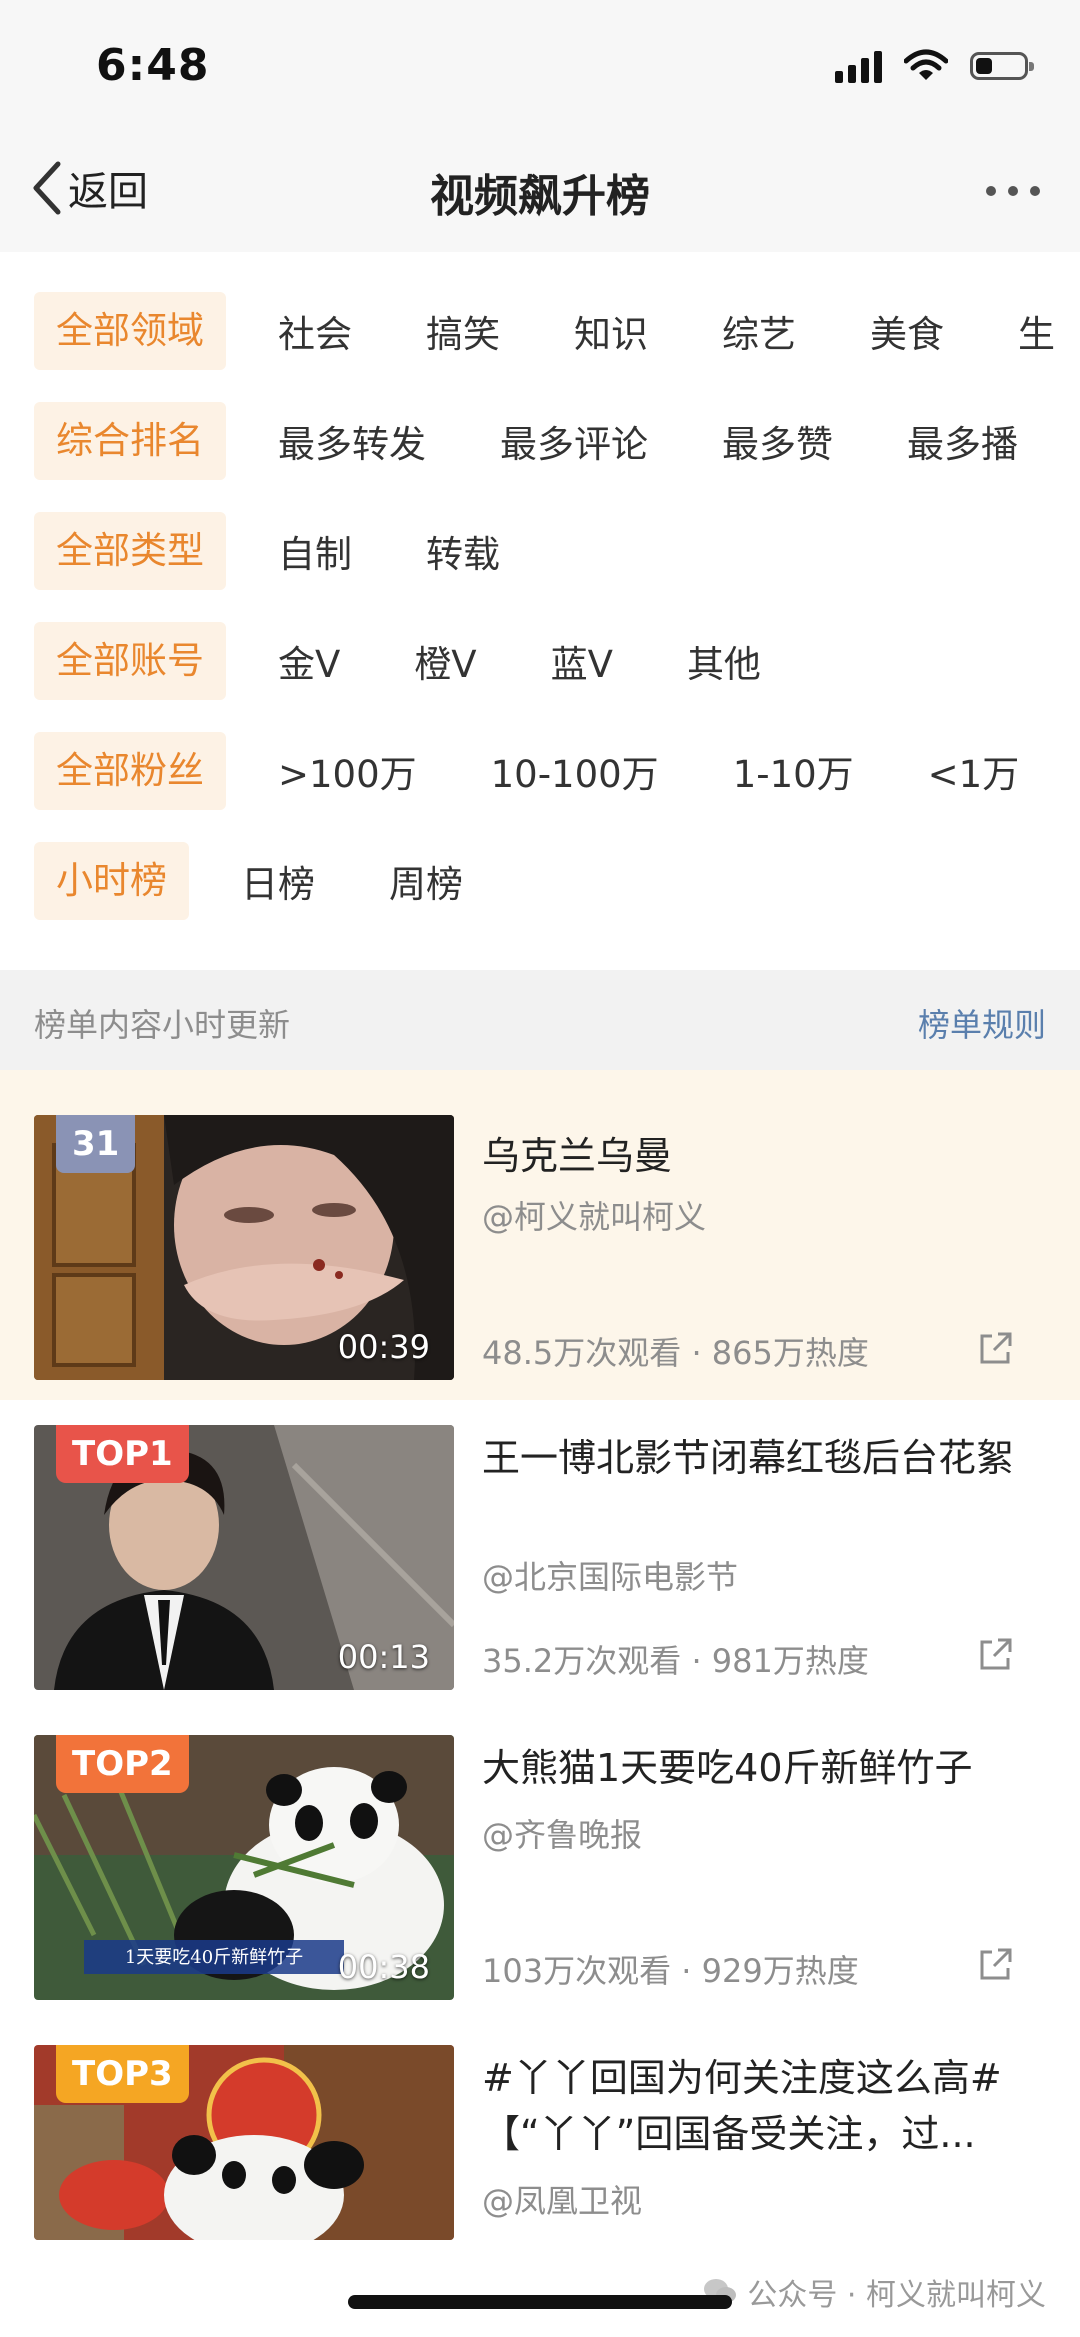  I want to click on video-thumbnail: TOP3, so click(244, 2142).